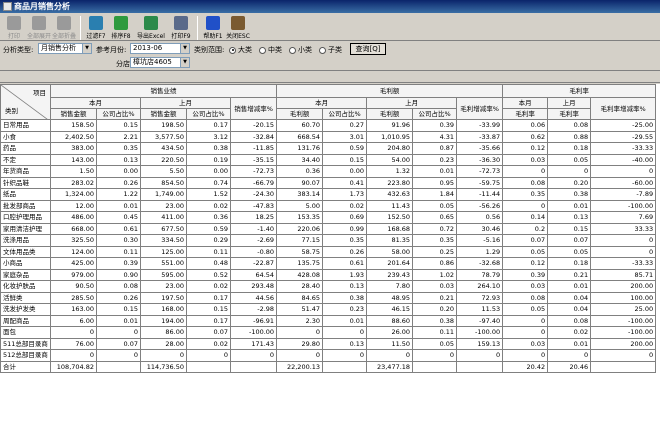  Describe the element at coordinates (208, 217) in the screenshot. I see `value-cell: 0.36` at that location.